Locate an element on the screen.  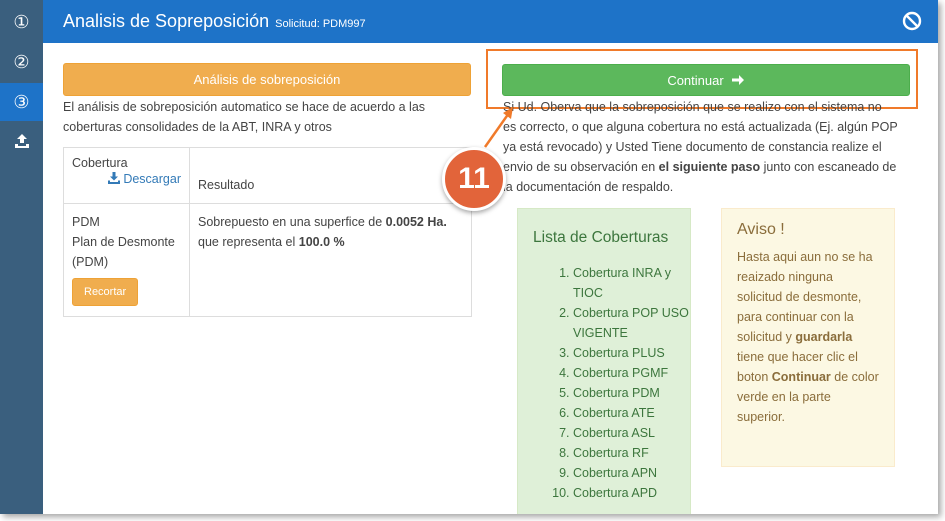
overlap-analysis-button: Análisis de sobreposición is located at coordinates (267, 79).